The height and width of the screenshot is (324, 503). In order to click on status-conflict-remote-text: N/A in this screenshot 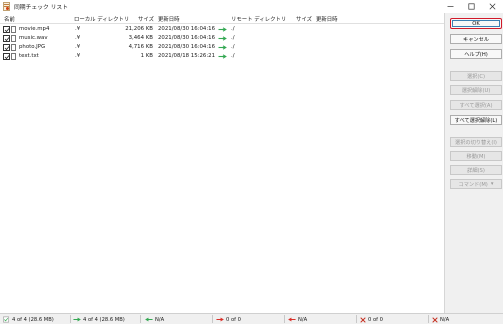, I will do `click(445, 319)`.